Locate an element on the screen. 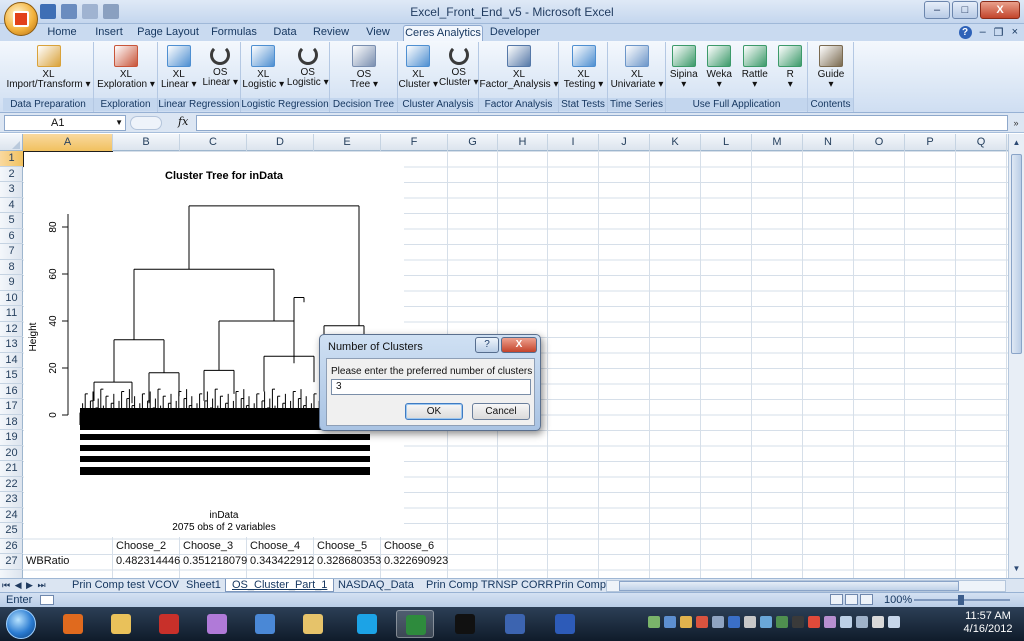 Image resolution: width=1024 pixels, height=641 pixels. maximize-button: □ is located at coordinates (965, 10).